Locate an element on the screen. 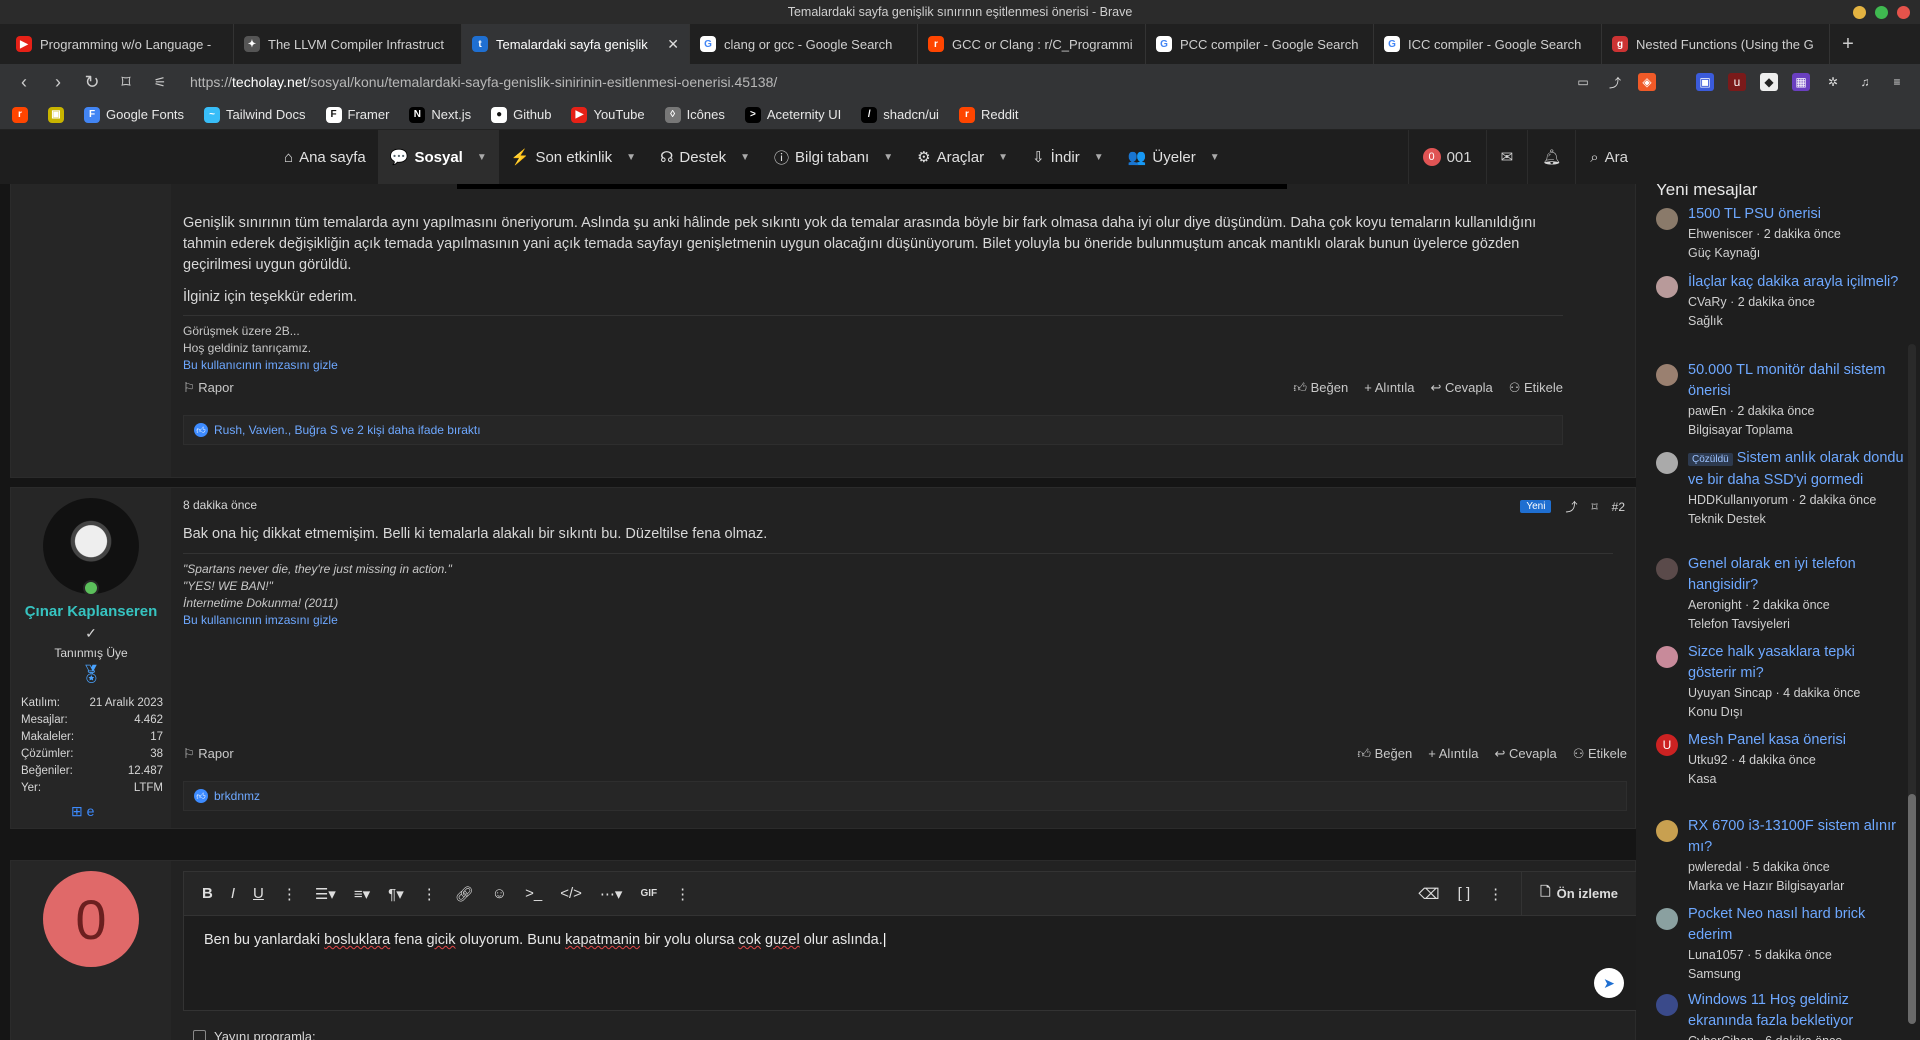 This screenshot has height=1040, width=1920. preview-button: 🗋 Ön izleme is located at coordinates (1578, 893).